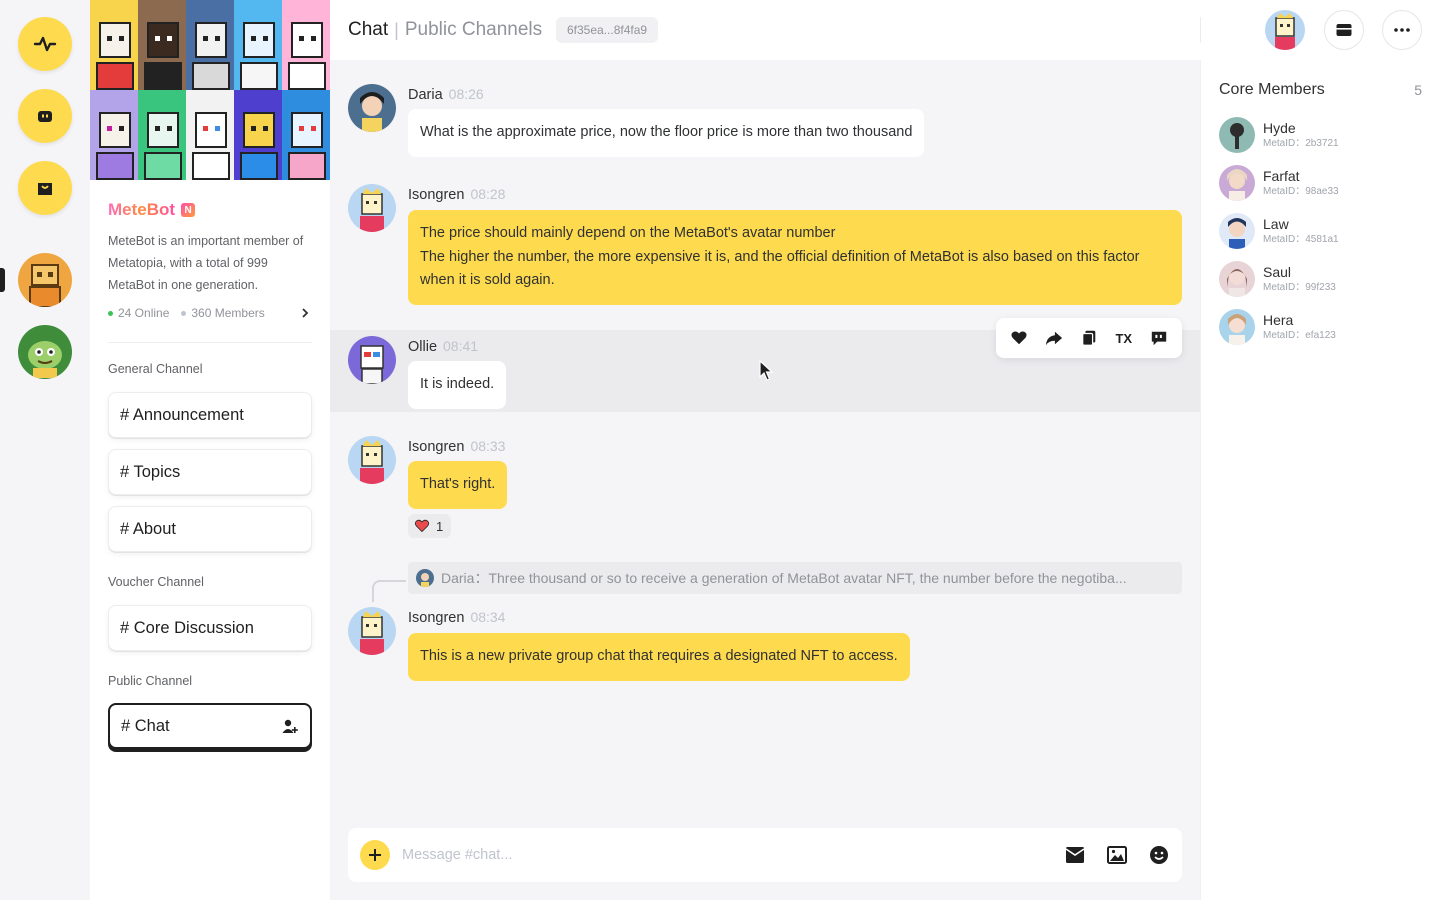  I want to click on member-metaid: MetaID：2b3721, so click(1301, 143).